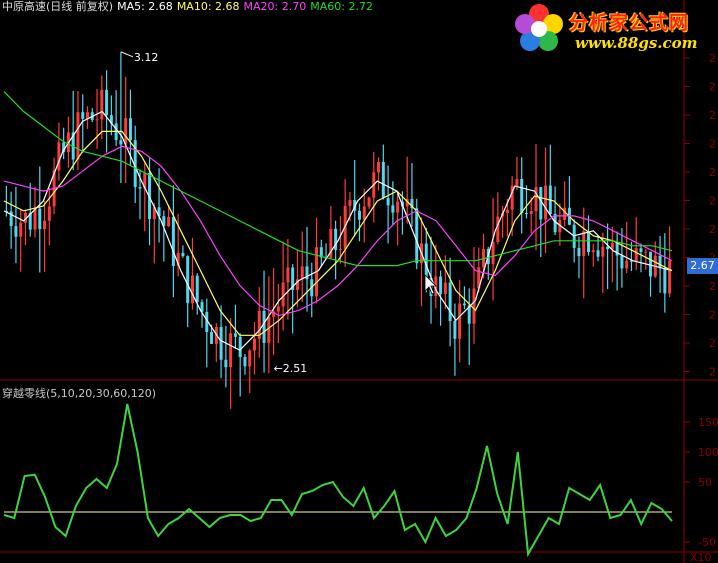  I want to click on ma60-value: MA60: 2.72, so click(341, 6).